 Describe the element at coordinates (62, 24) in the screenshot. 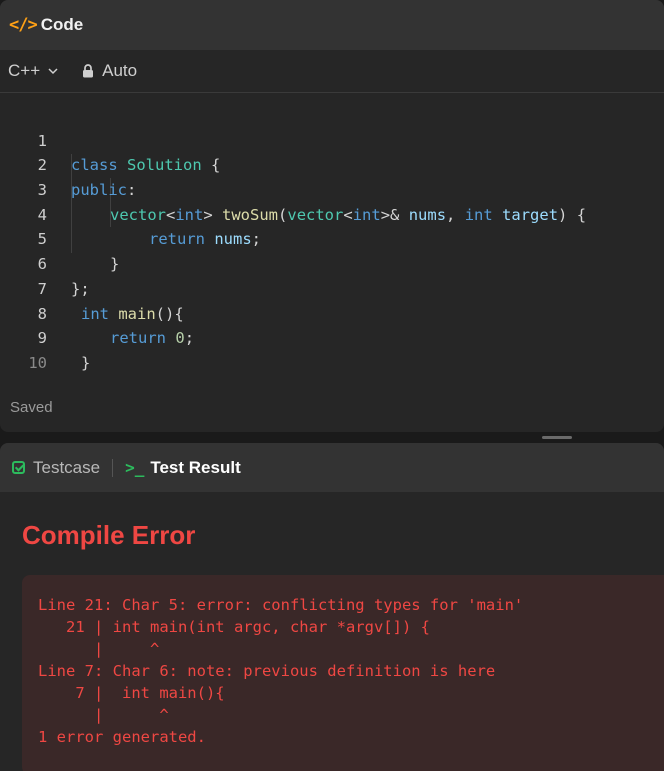

I see `code-panel-title: Code` at that location.